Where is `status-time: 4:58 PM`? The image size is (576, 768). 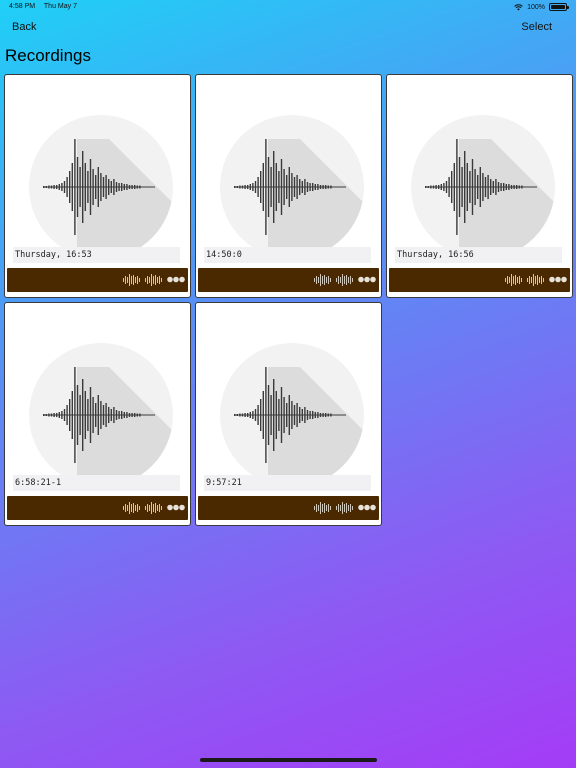
status-time: 4:58 PM is located at coordinates (22, 6).